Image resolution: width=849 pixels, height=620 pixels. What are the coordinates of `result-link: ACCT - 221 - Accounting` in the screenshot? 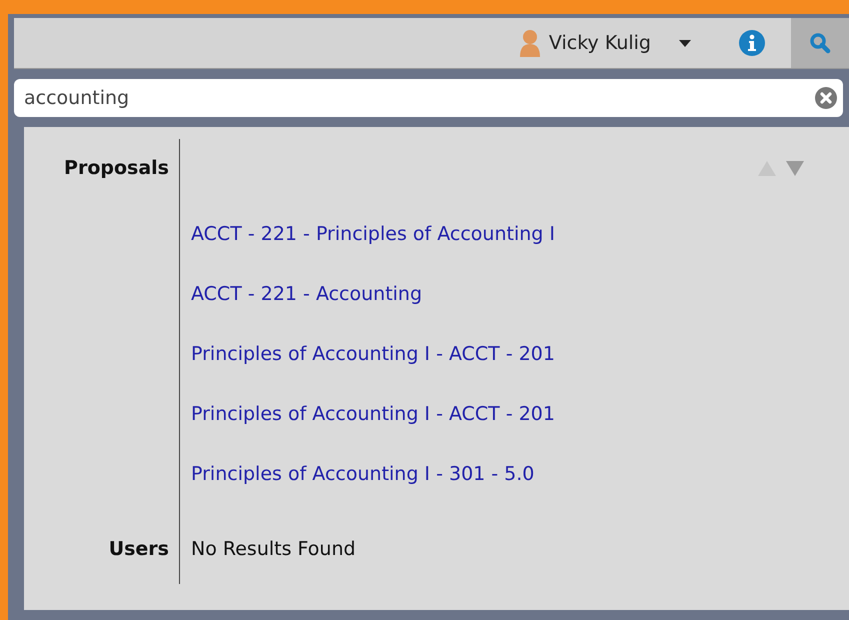 It's located at (306, 294).